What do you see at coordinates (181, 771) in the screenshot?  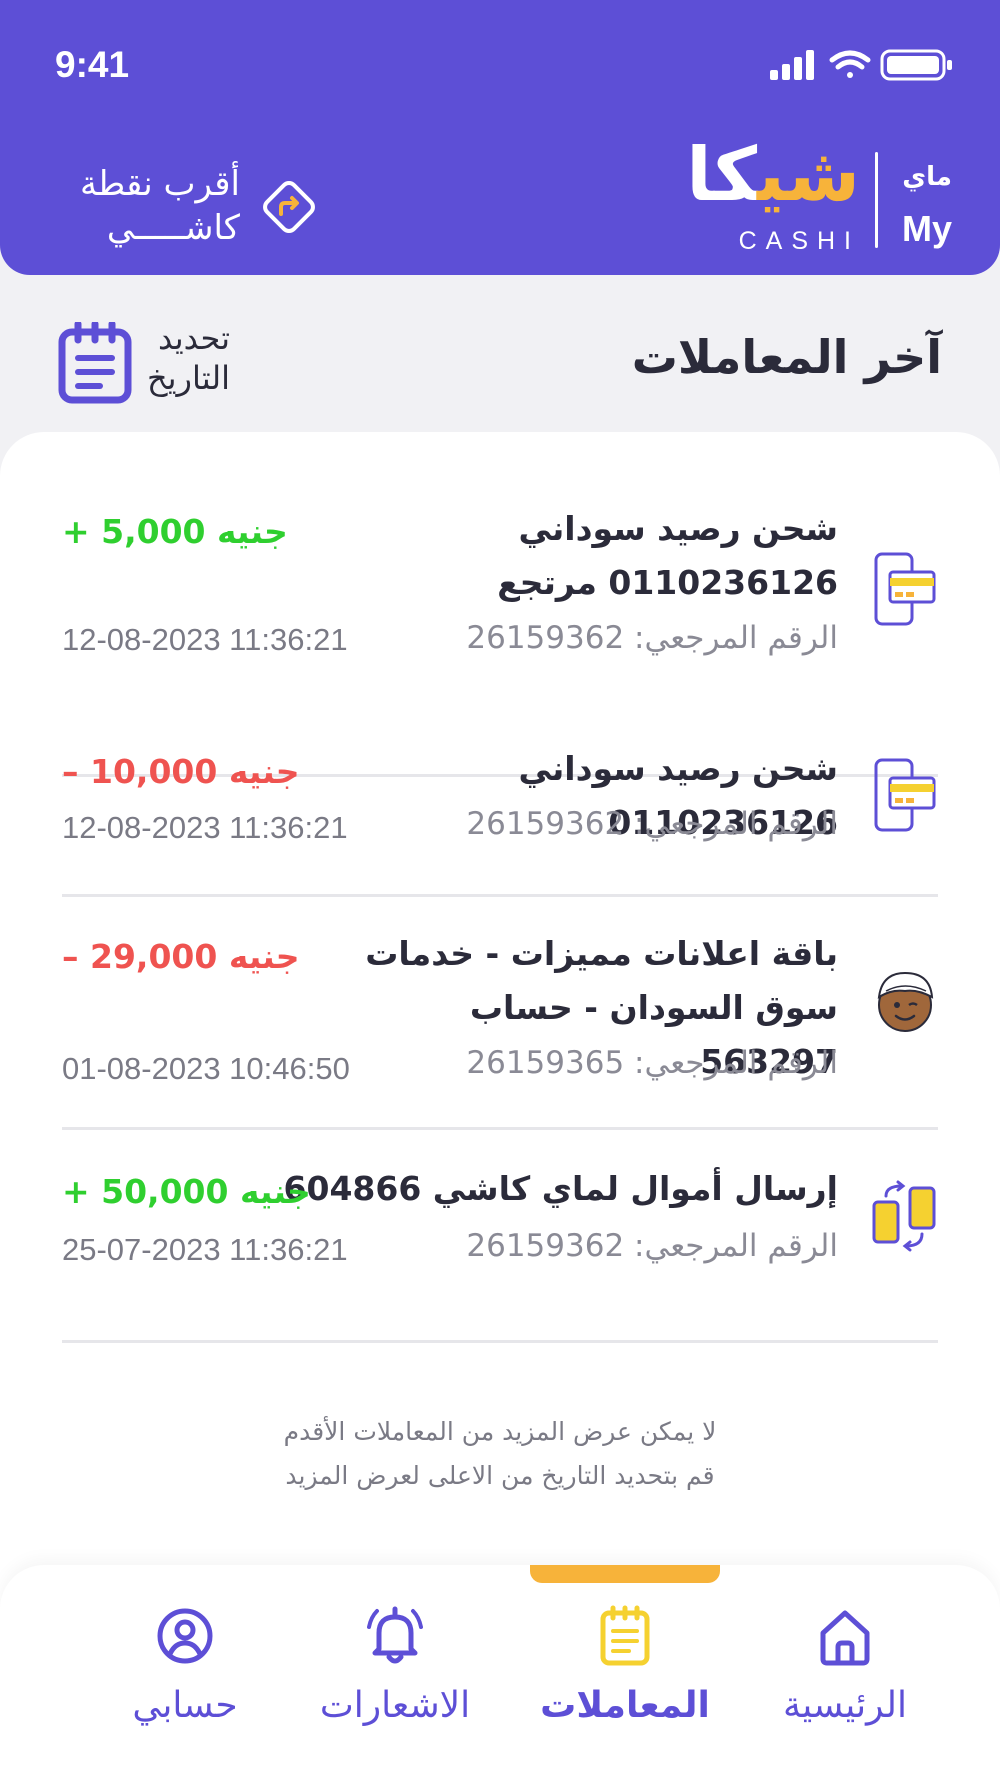 I see `transaction-amount: – 10,000 جنيه` at bounding box center [181, 771].